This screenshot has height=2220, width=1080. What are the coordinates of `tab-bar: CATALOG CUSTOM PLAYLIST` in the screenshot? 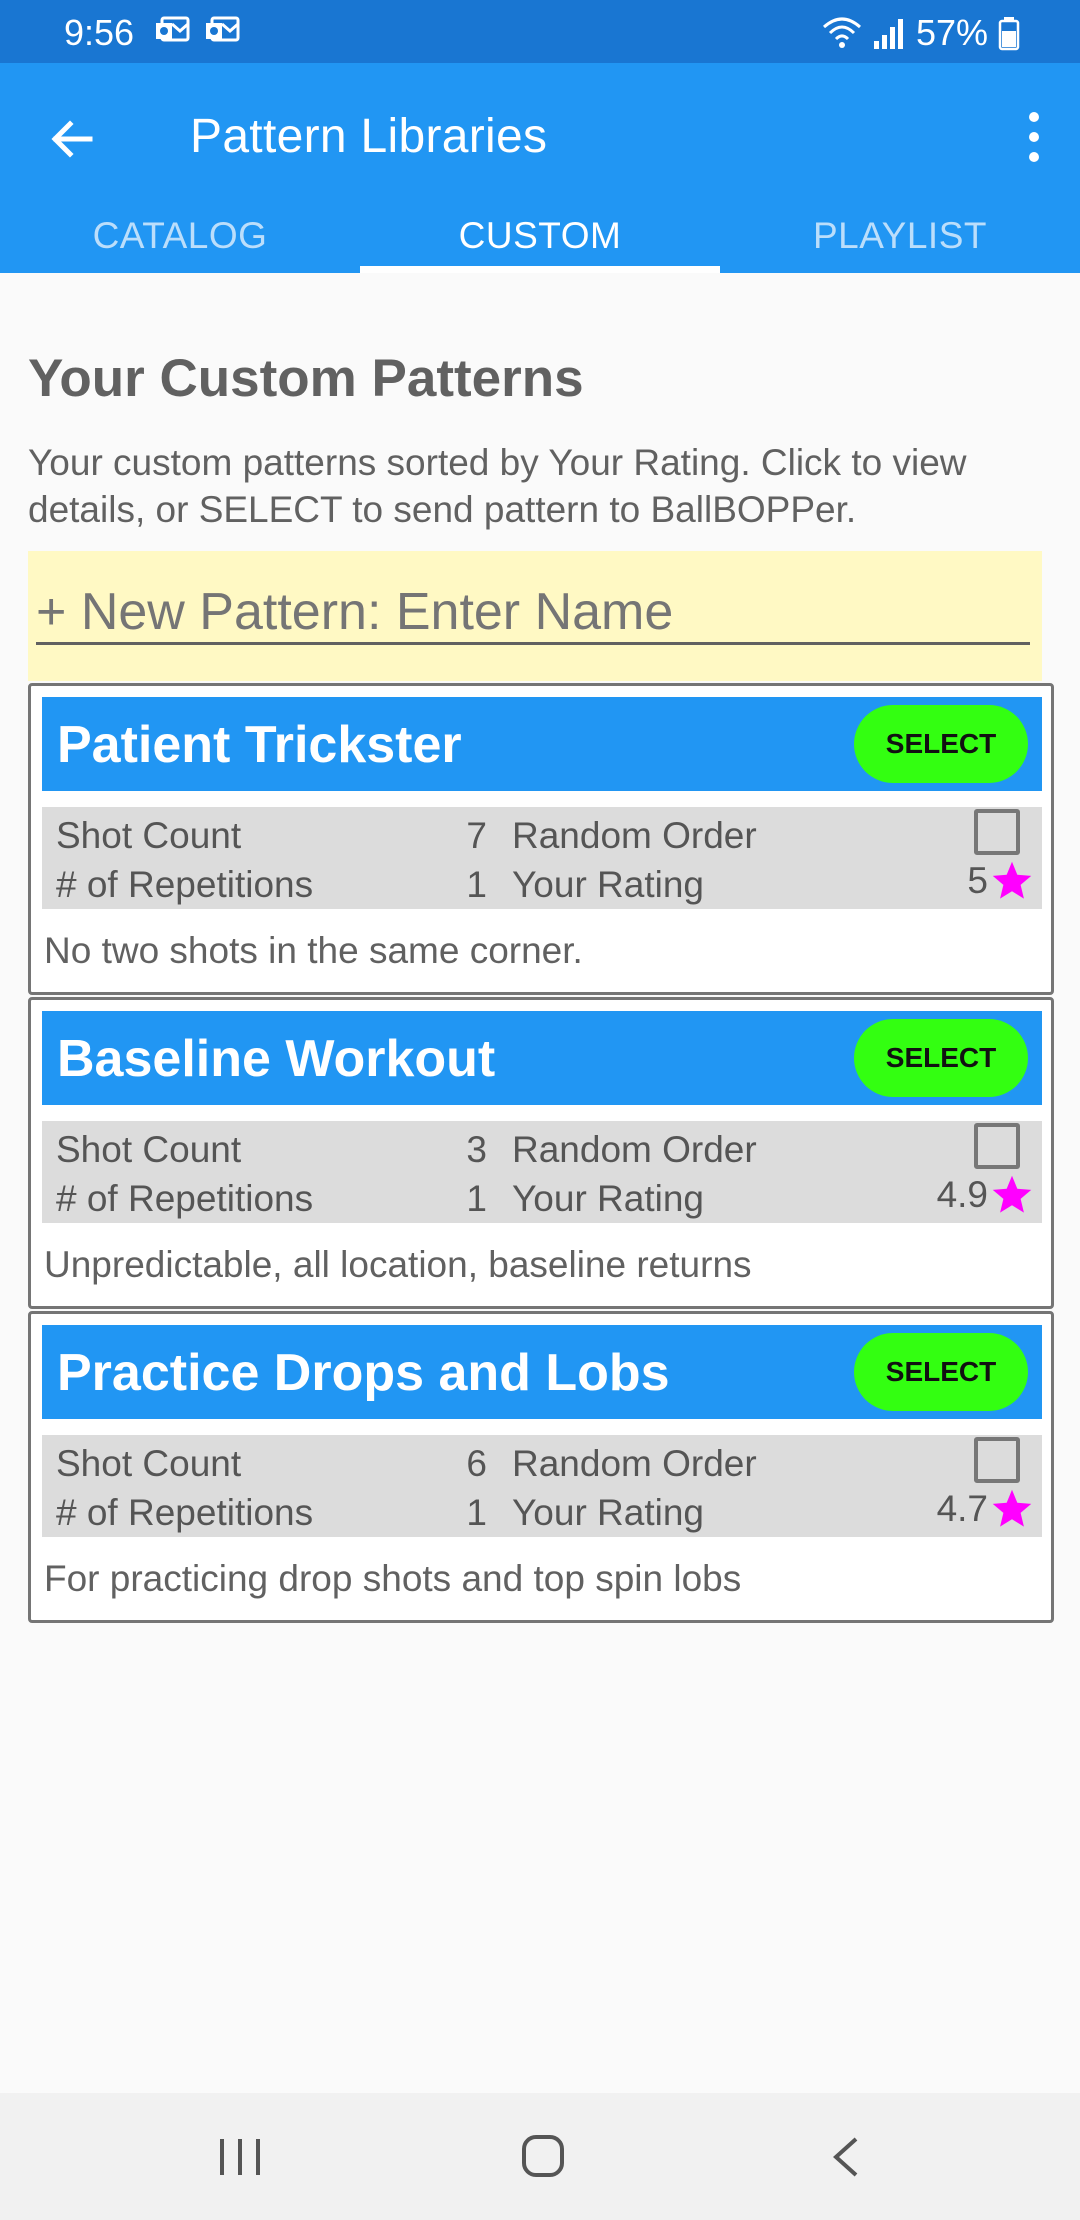 It's located at (540, 237).